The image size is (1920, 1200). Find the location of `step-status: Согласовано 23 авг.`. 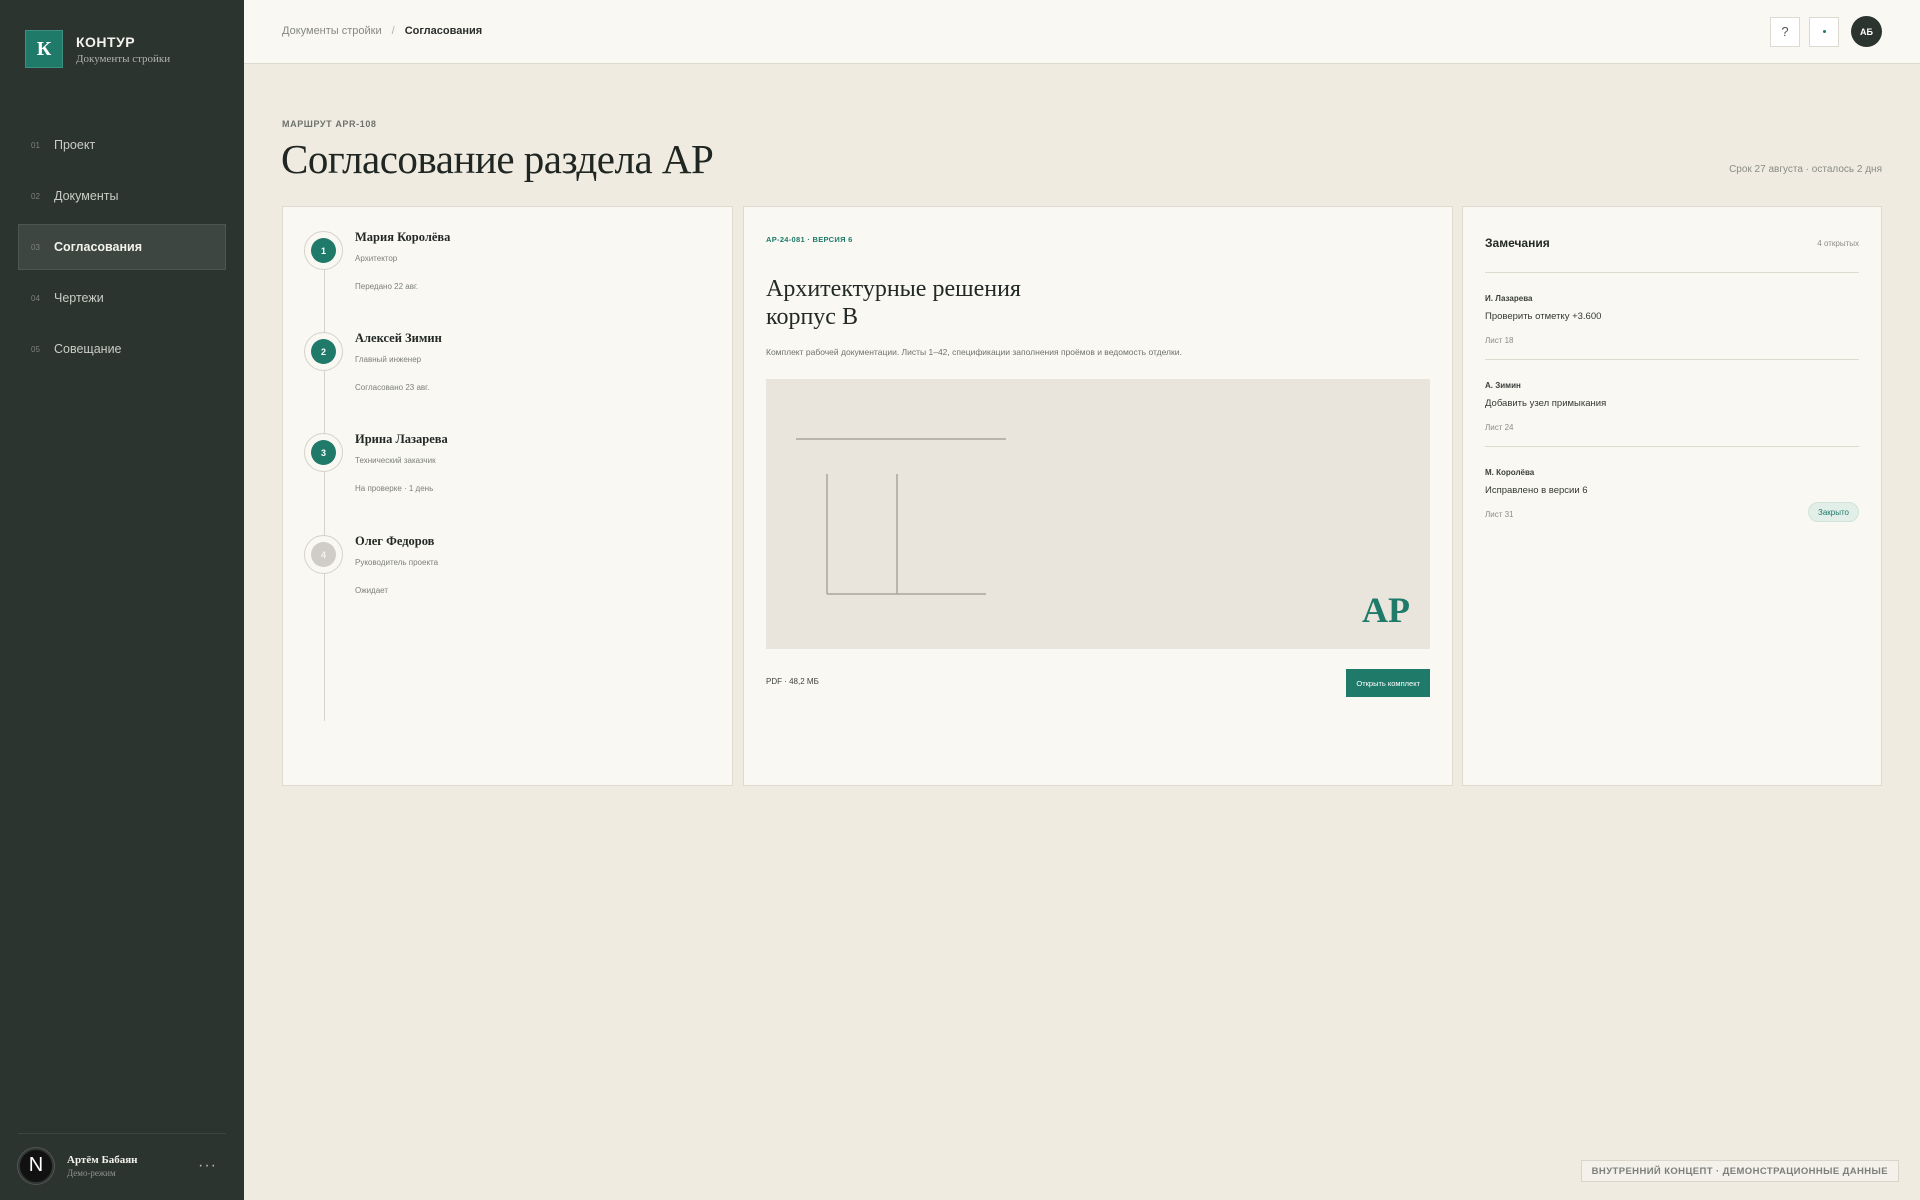

step-status: Согласовано 23 авг. is located at coordinates (392, 387).